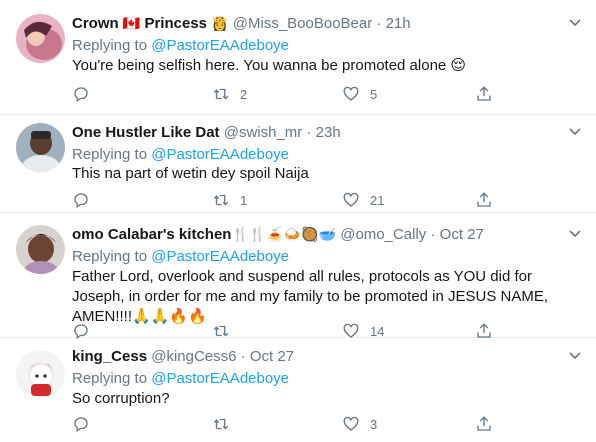 Image resolution: width=596 pixels, height=442 pixels. I want to click on tweet-actions: 1 21, so click(328, 200).